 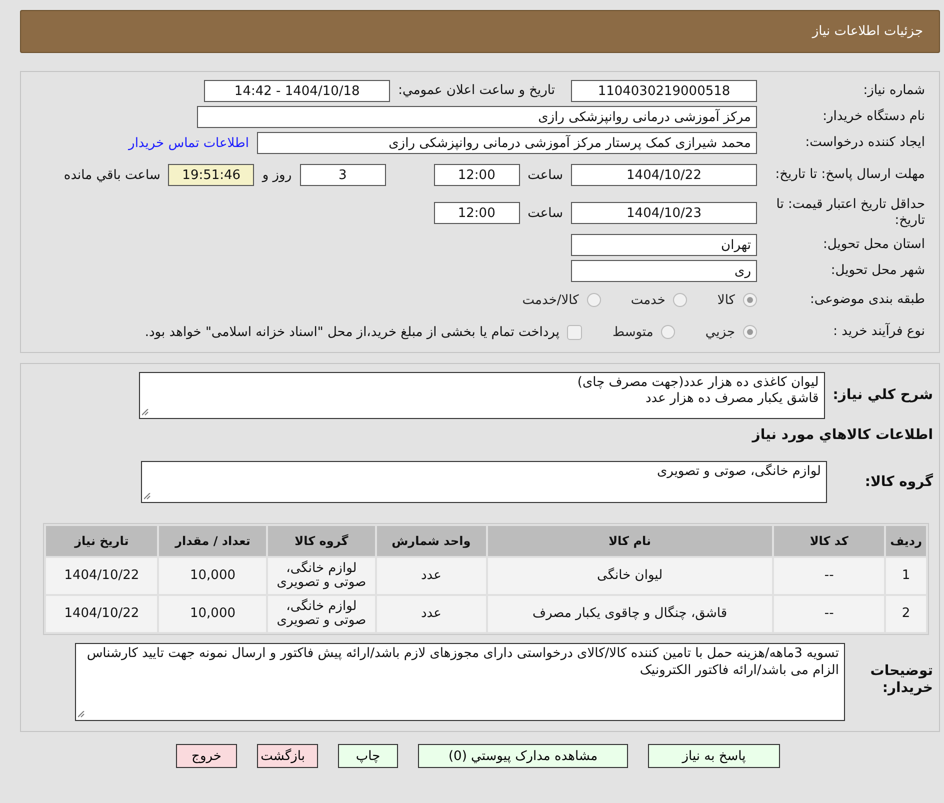 What do you see at coordinates (731, 332) in the screenshot?
I see `radio-option: جزيي` at bounding box center [731, 332].